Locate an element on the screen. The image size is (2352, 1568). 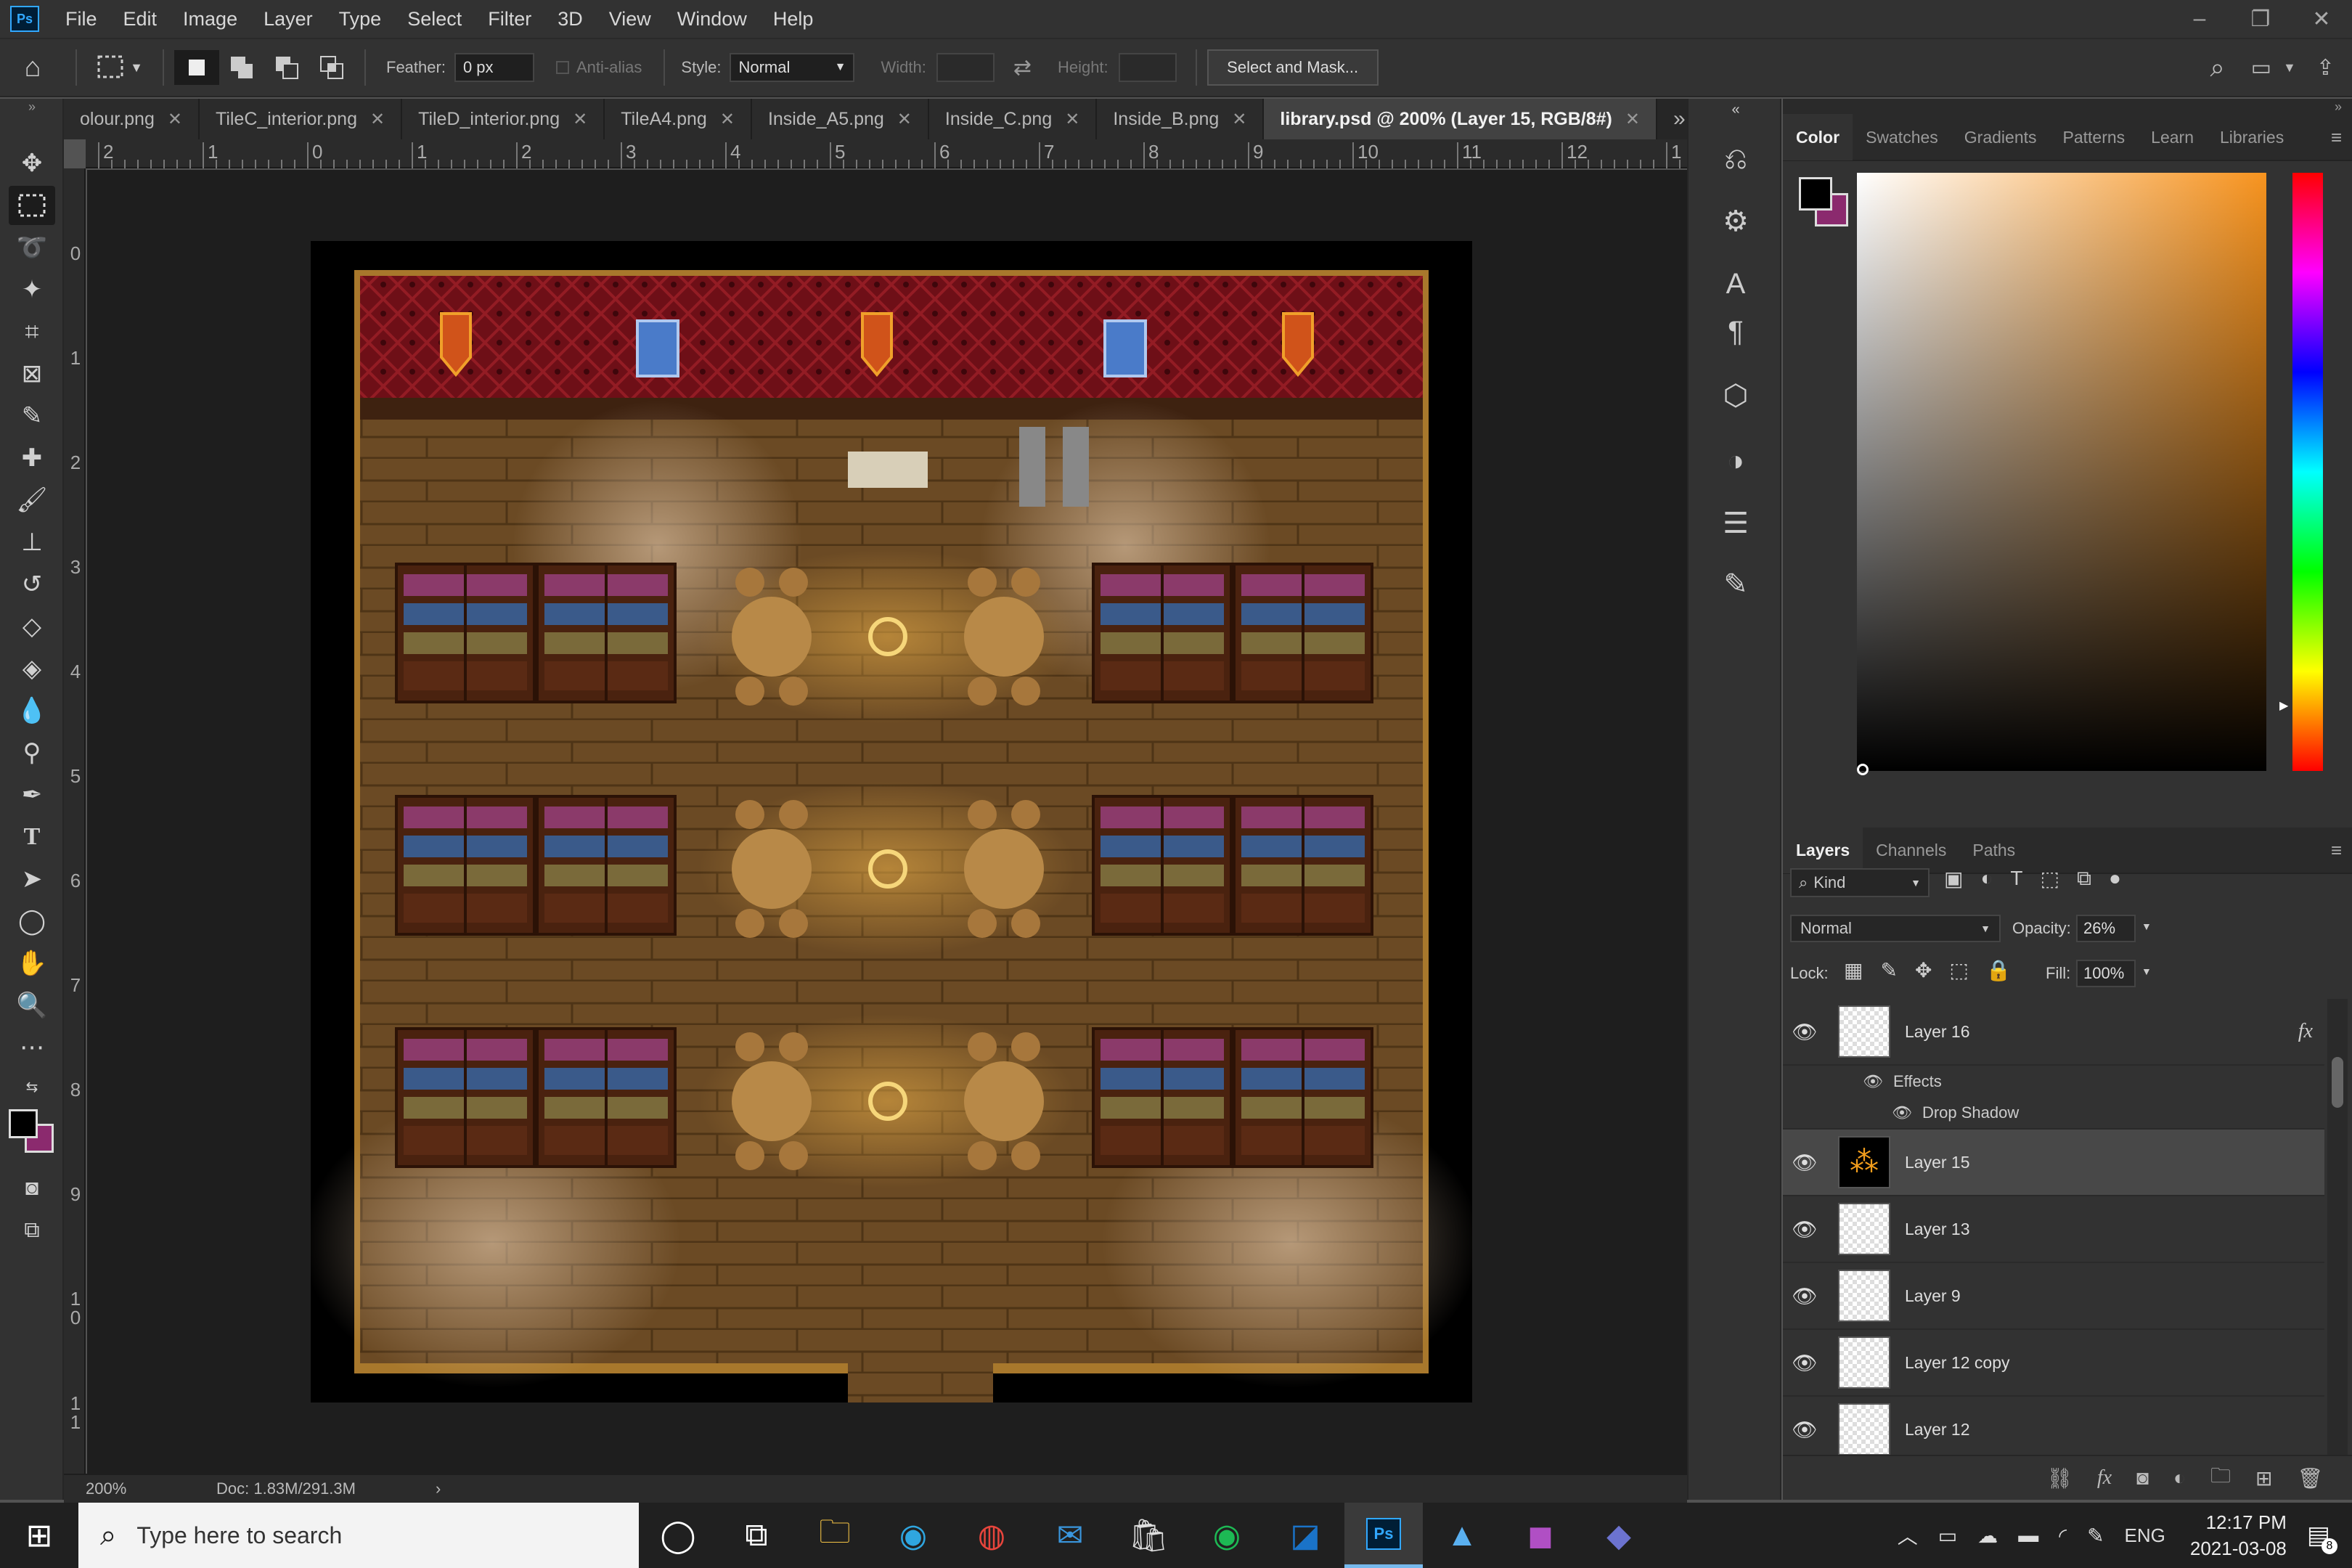
rect-marquee-tool-icon is located at coordinates (32, 206).